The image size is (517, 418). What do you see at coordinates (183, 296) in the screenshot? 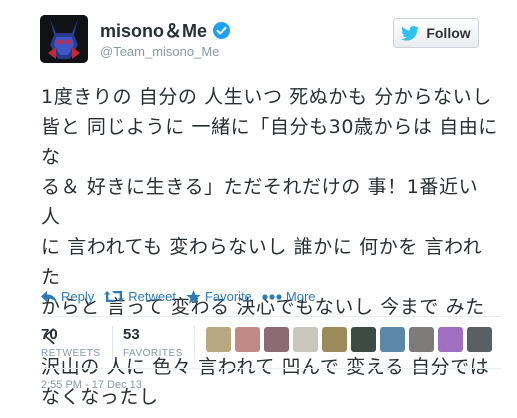
I see `tweet-actions: Reply Retweet Favorite More` at bounding box center [183, 296].